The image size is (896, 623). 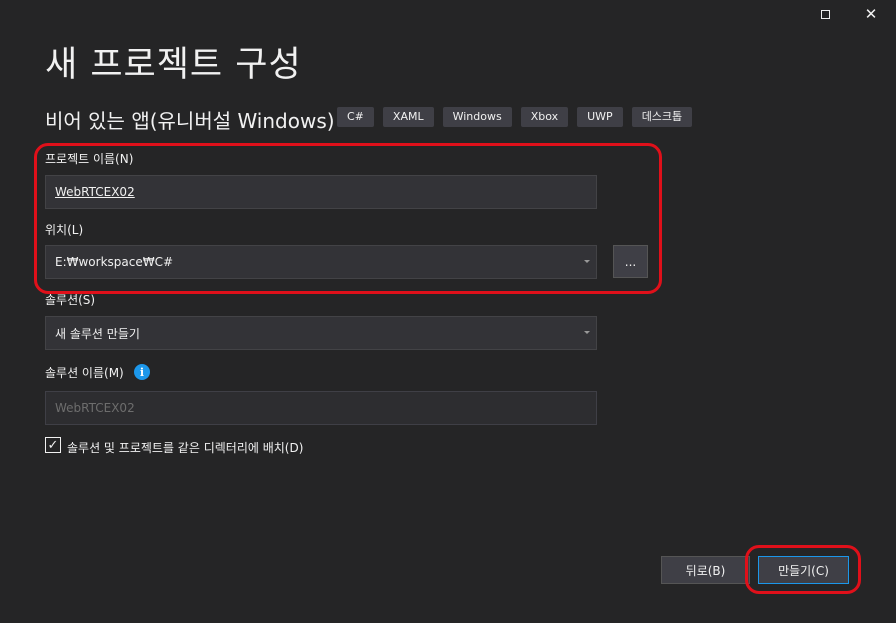 What do you see at coordinates (544, 117) in the screenshot?
I see `tag: Xbox` at bounding box center [544, 117].